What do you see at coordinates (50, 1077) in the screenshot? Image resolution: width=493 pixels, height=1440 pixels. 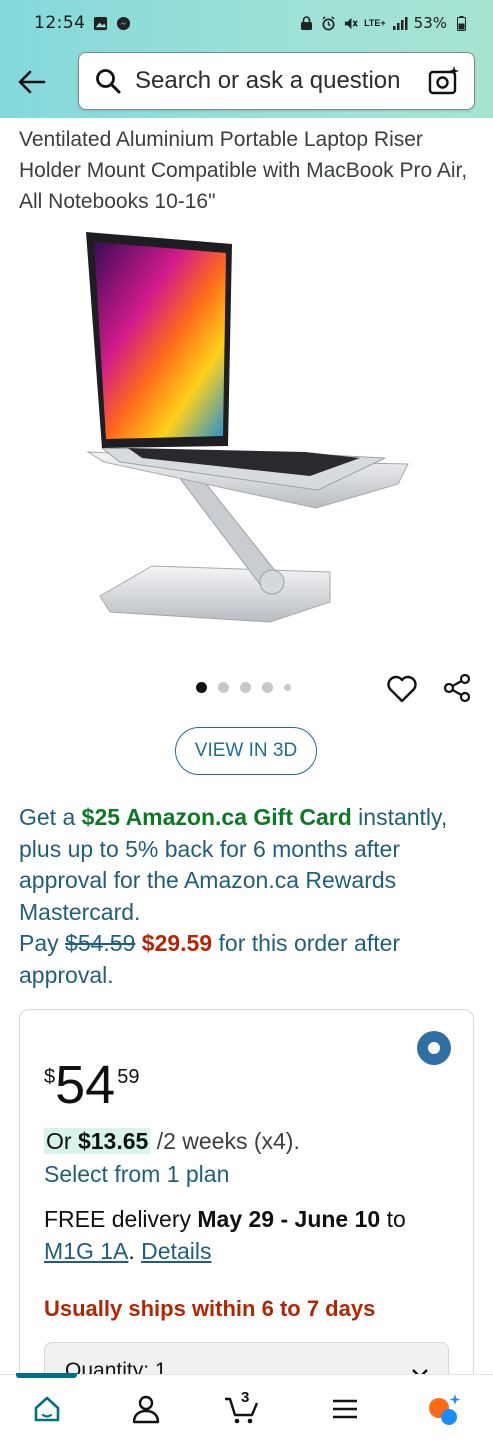 I see `price-symbol: $` at bounding box center [50, 1077].